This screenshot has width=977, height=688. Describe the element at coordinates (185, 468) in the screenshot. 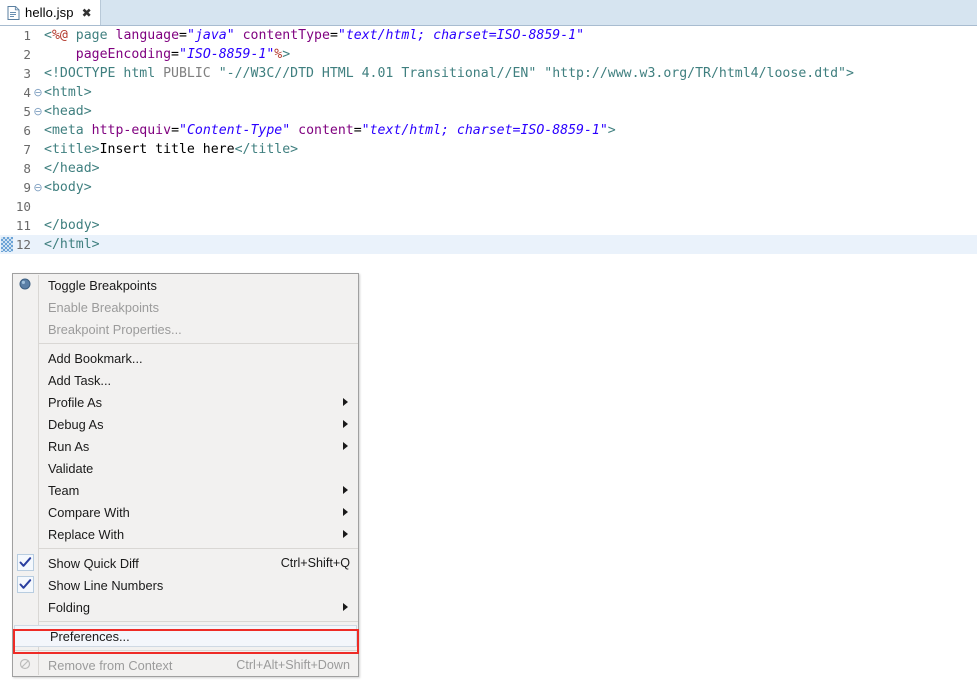

I see `menu-item-validate: Validate` at that location.